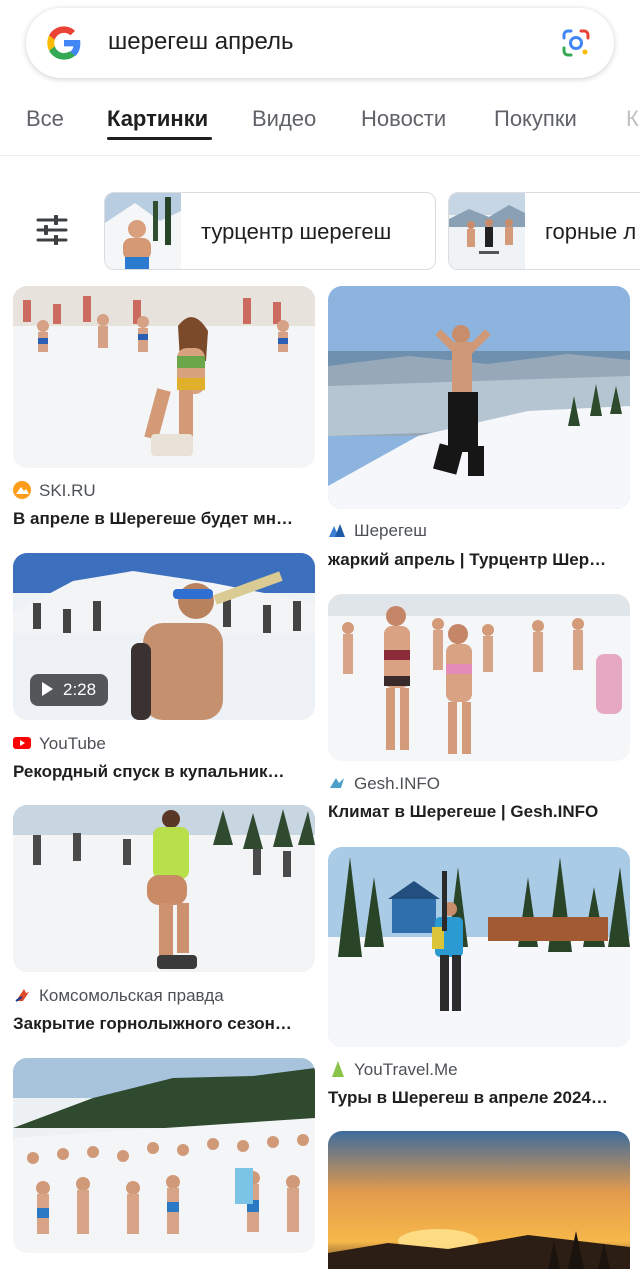 The image size is (640, 1269). I want to click on related-chips: турцентр шерегеш горные л, so click(320, 231).